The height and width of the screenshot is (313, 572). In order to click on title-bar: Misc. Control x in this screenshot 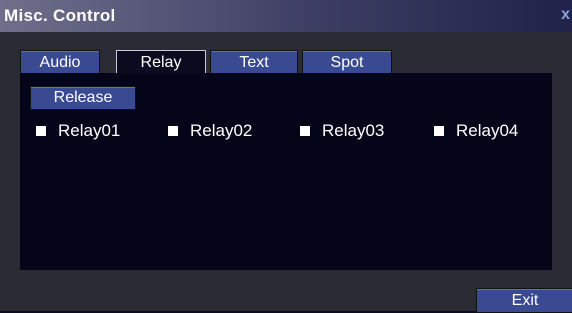, I will do `click(286, 16)`.